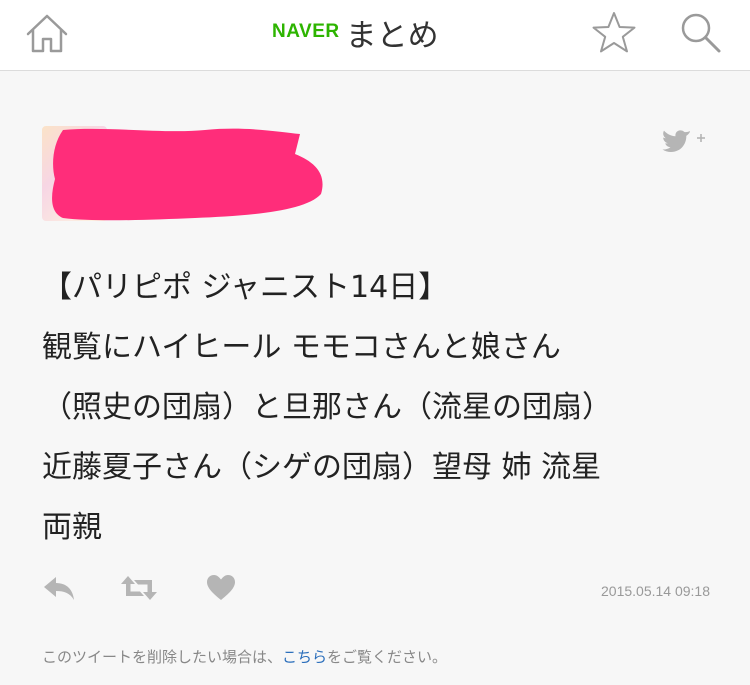 The width and height of the screenshot is (750, 685). Describe the element at coordinates (387, 657) in the screenshot. I see `notice-suffix: をご覧ください。` at that location.